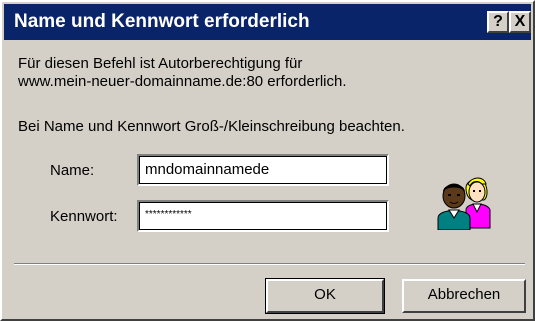  I want to click on help-icon: ?, so click(498, 21).